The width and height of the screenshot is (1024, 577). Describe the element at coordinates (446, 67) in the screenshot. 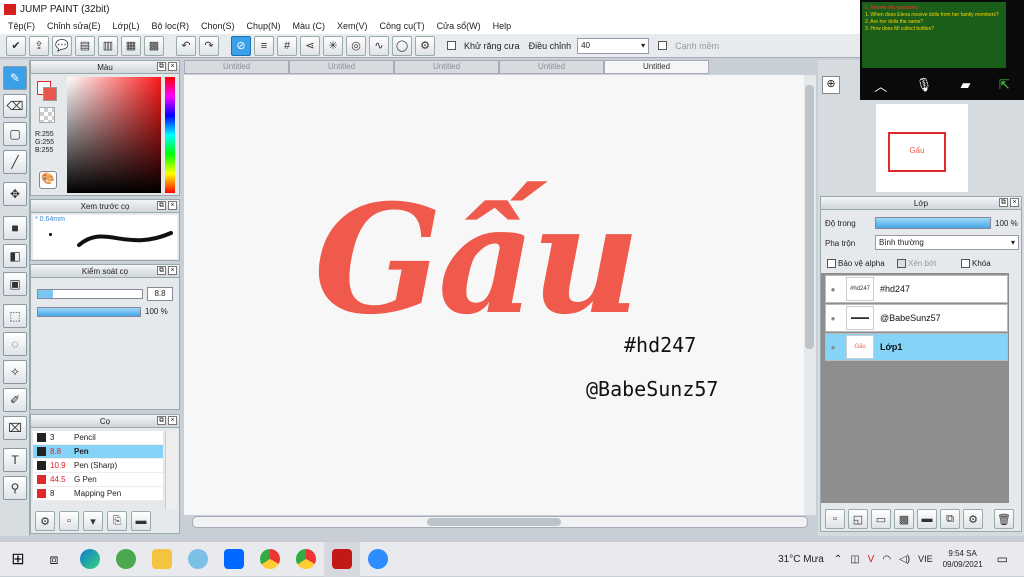

I see `tab-untitled-3: Untitled` at that location.